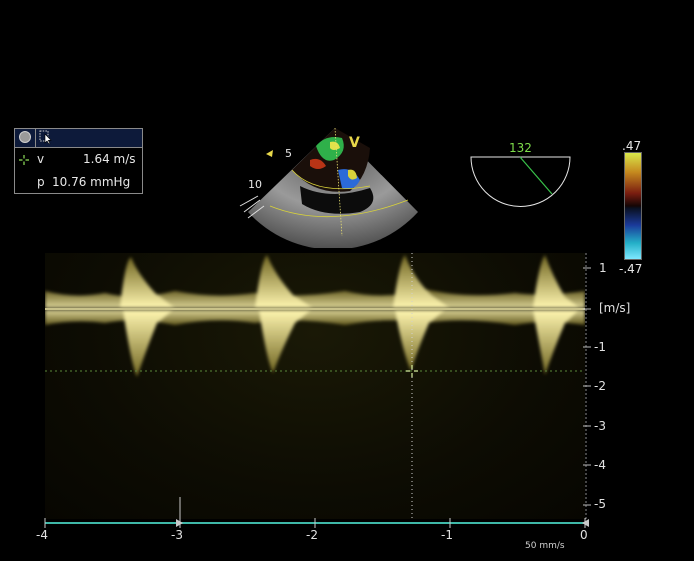  Describe the element at coordinates (600, 426) in the screenshot. I see `velocity-tick-neg3: -3` at that location.